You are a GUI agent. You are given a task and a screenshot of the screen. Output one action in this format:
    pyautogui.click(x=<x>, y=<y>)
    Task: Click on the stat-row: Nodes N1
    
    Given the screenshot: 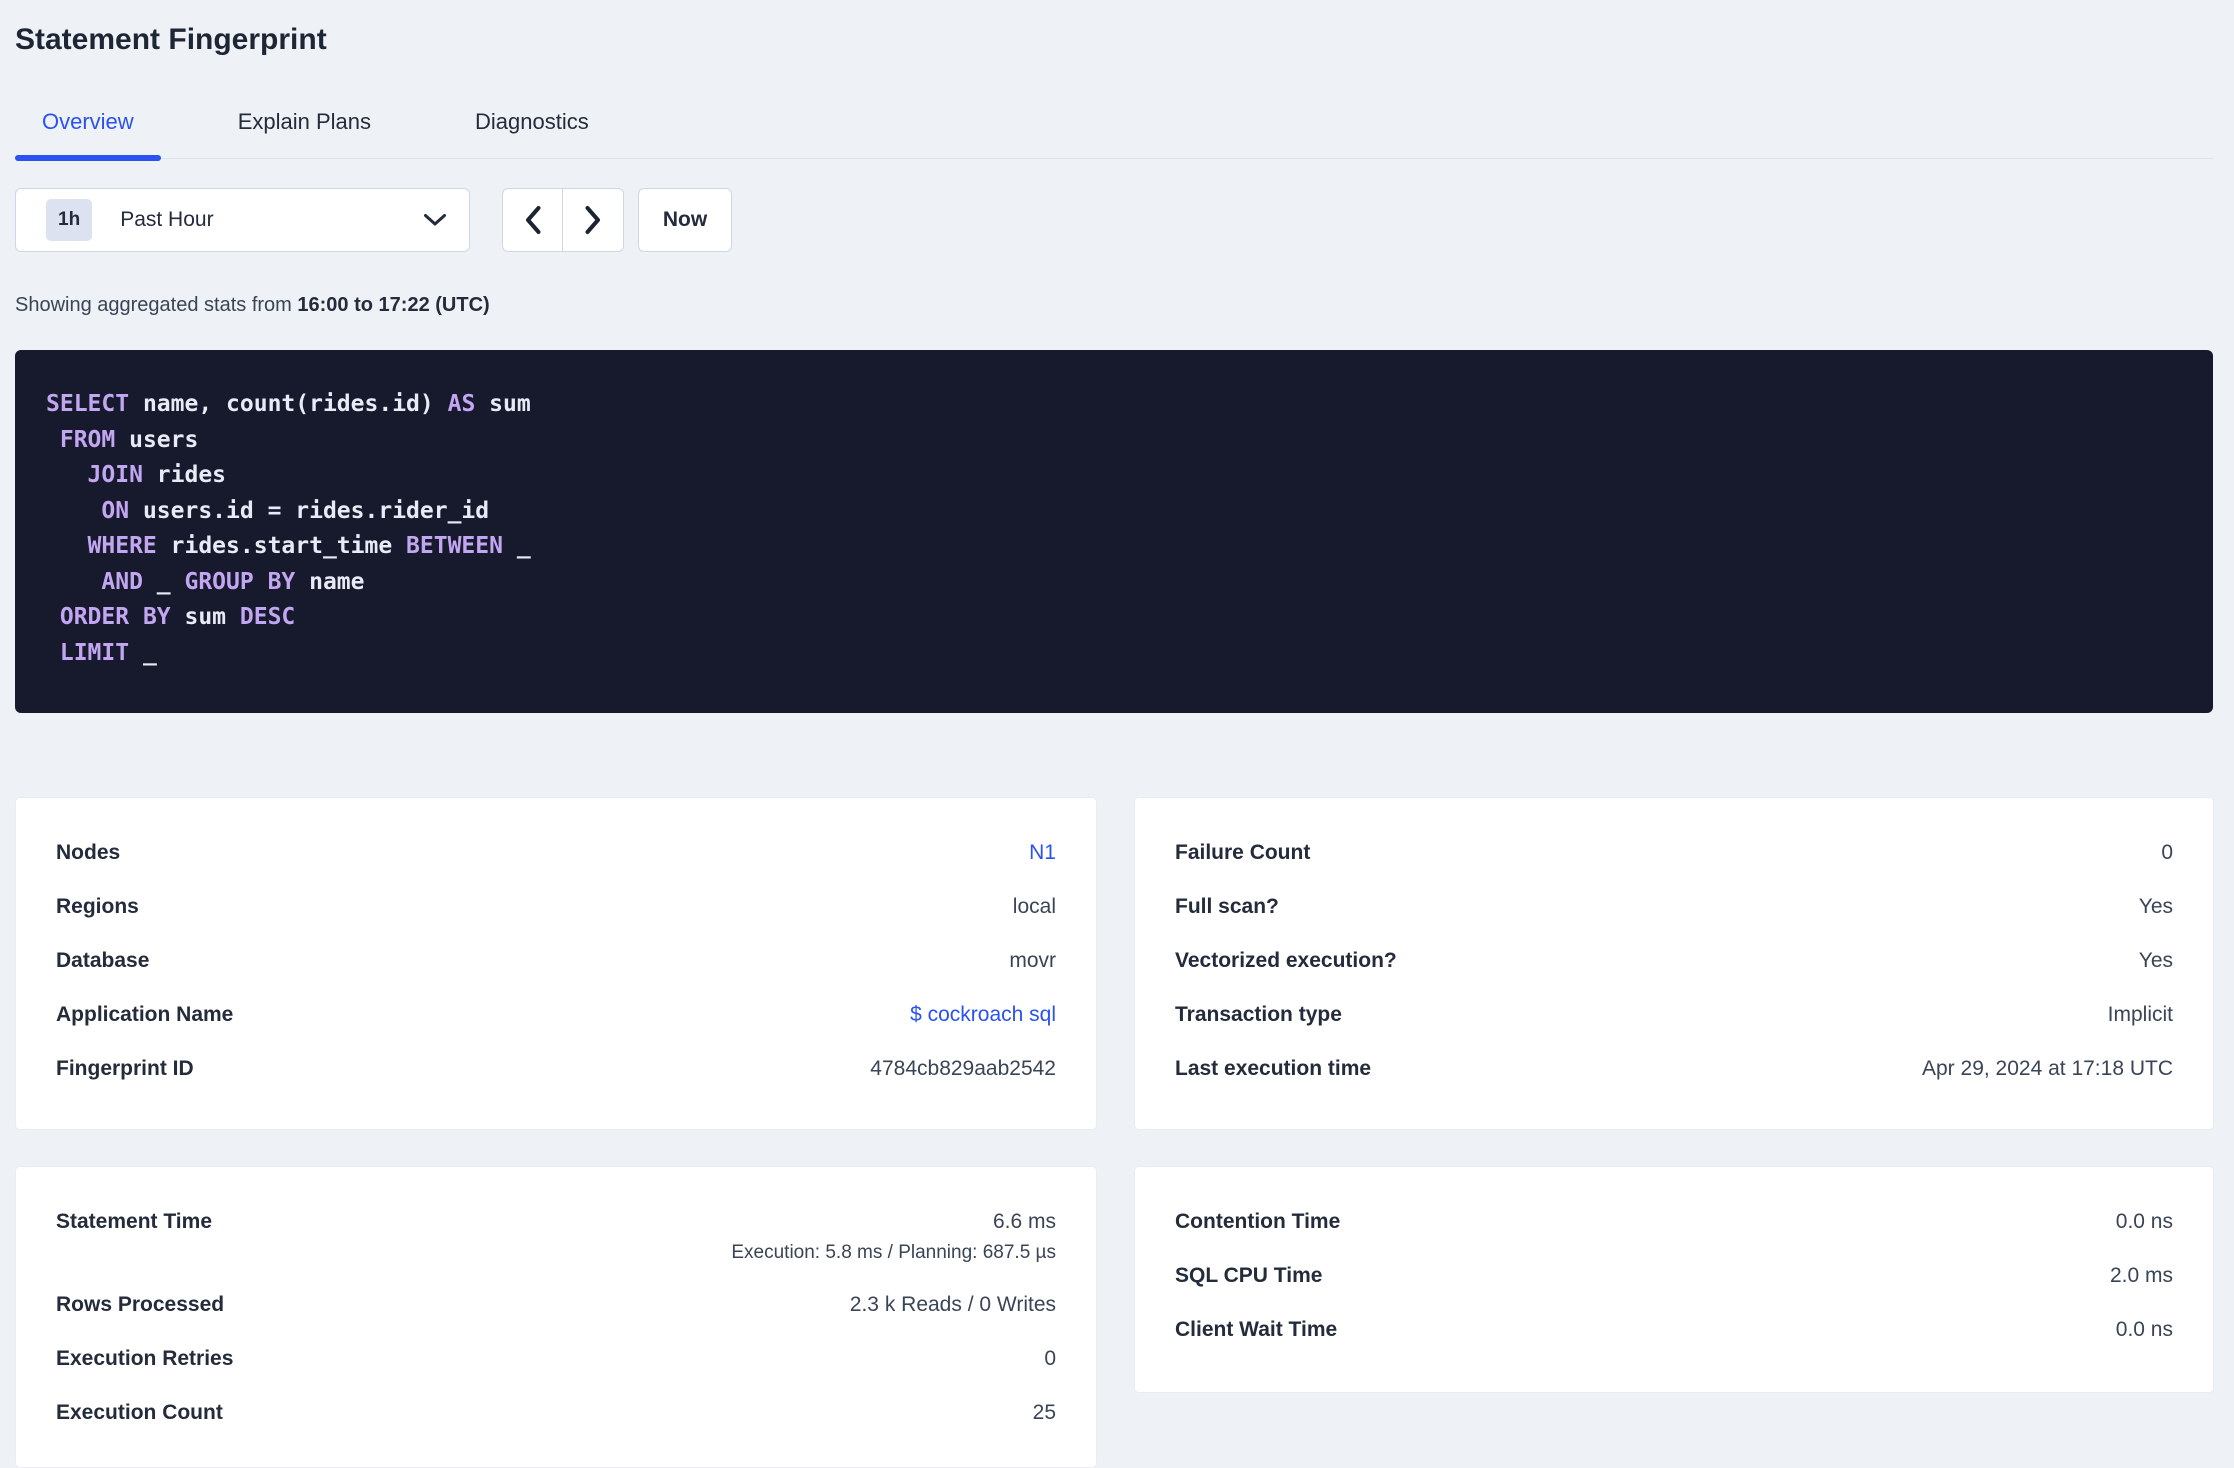 What is the action you would take?
    pyautogui.click(x=556, y=868)
    